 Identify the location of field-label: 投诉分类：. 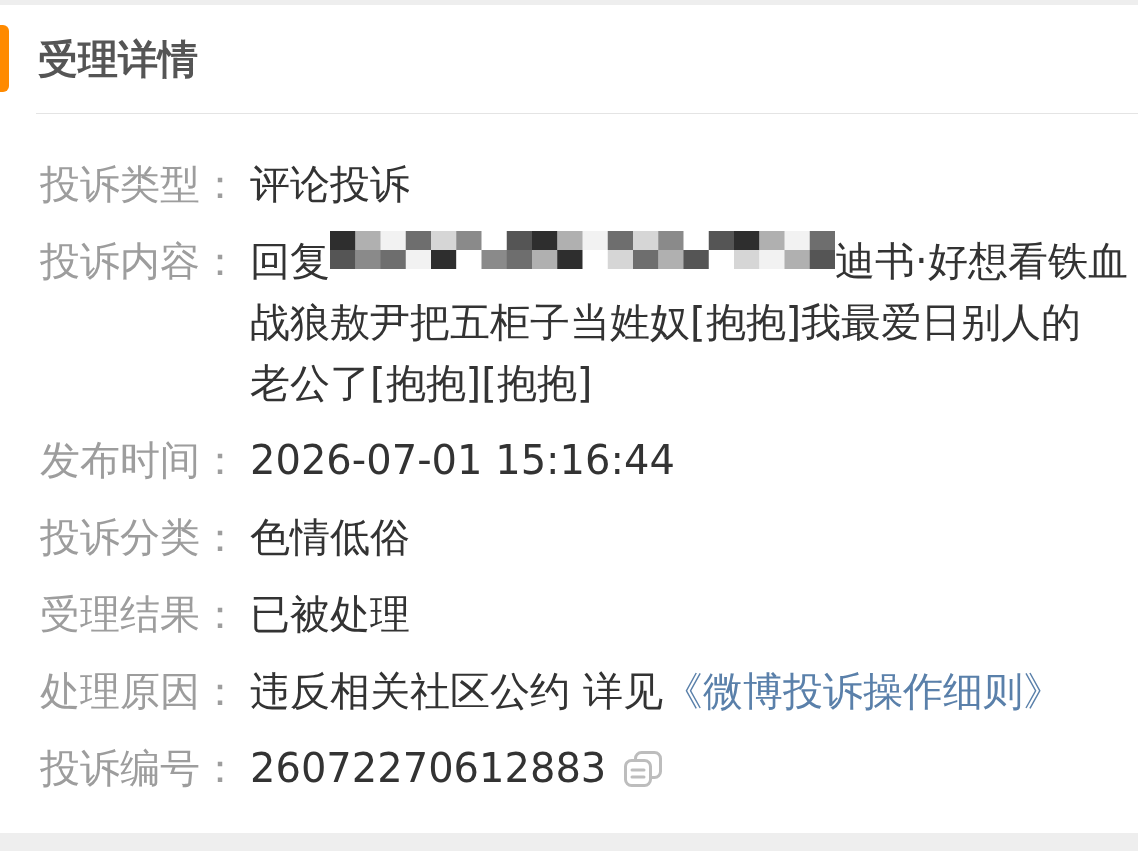
(140, 537).